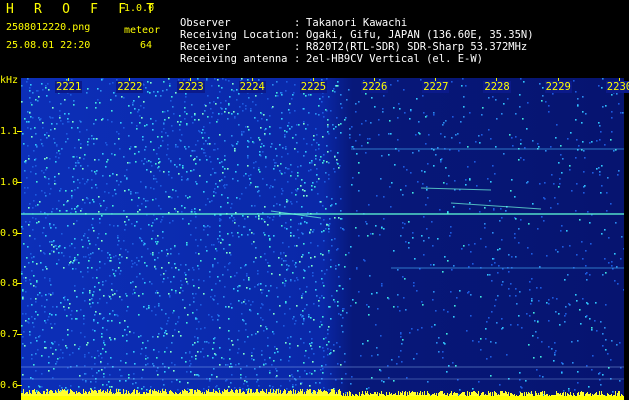 This screenshot has width=629, height=400. What do you see at coordinates (436, 87) in the screenshot?
I see `x-tick-label: 2227` at bounding box center [436, 87].